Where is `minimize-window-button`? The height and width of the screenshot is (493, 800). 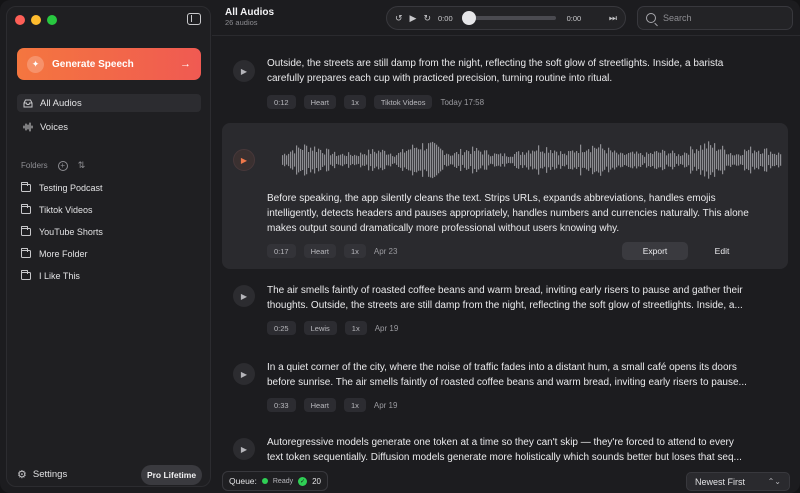
minimize-window-button is located at coordinates (36, 20).